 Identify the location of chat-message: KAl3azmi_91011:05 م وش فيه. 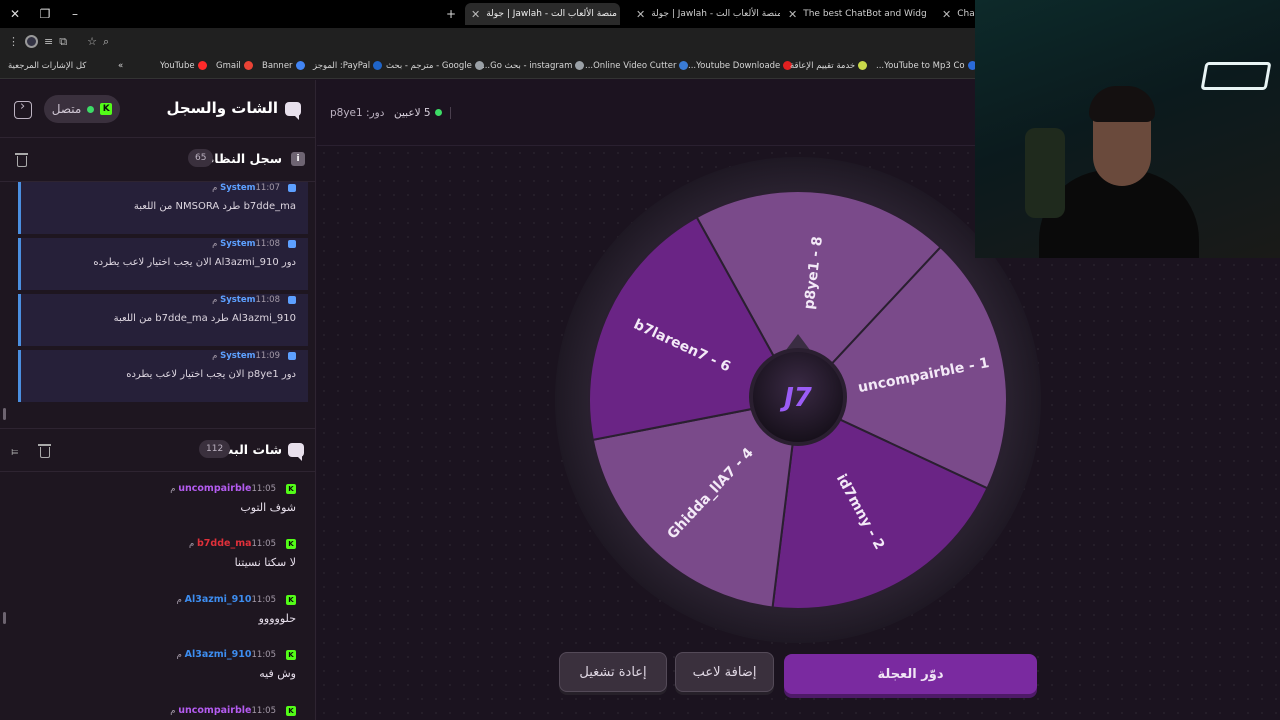
(236, 664).